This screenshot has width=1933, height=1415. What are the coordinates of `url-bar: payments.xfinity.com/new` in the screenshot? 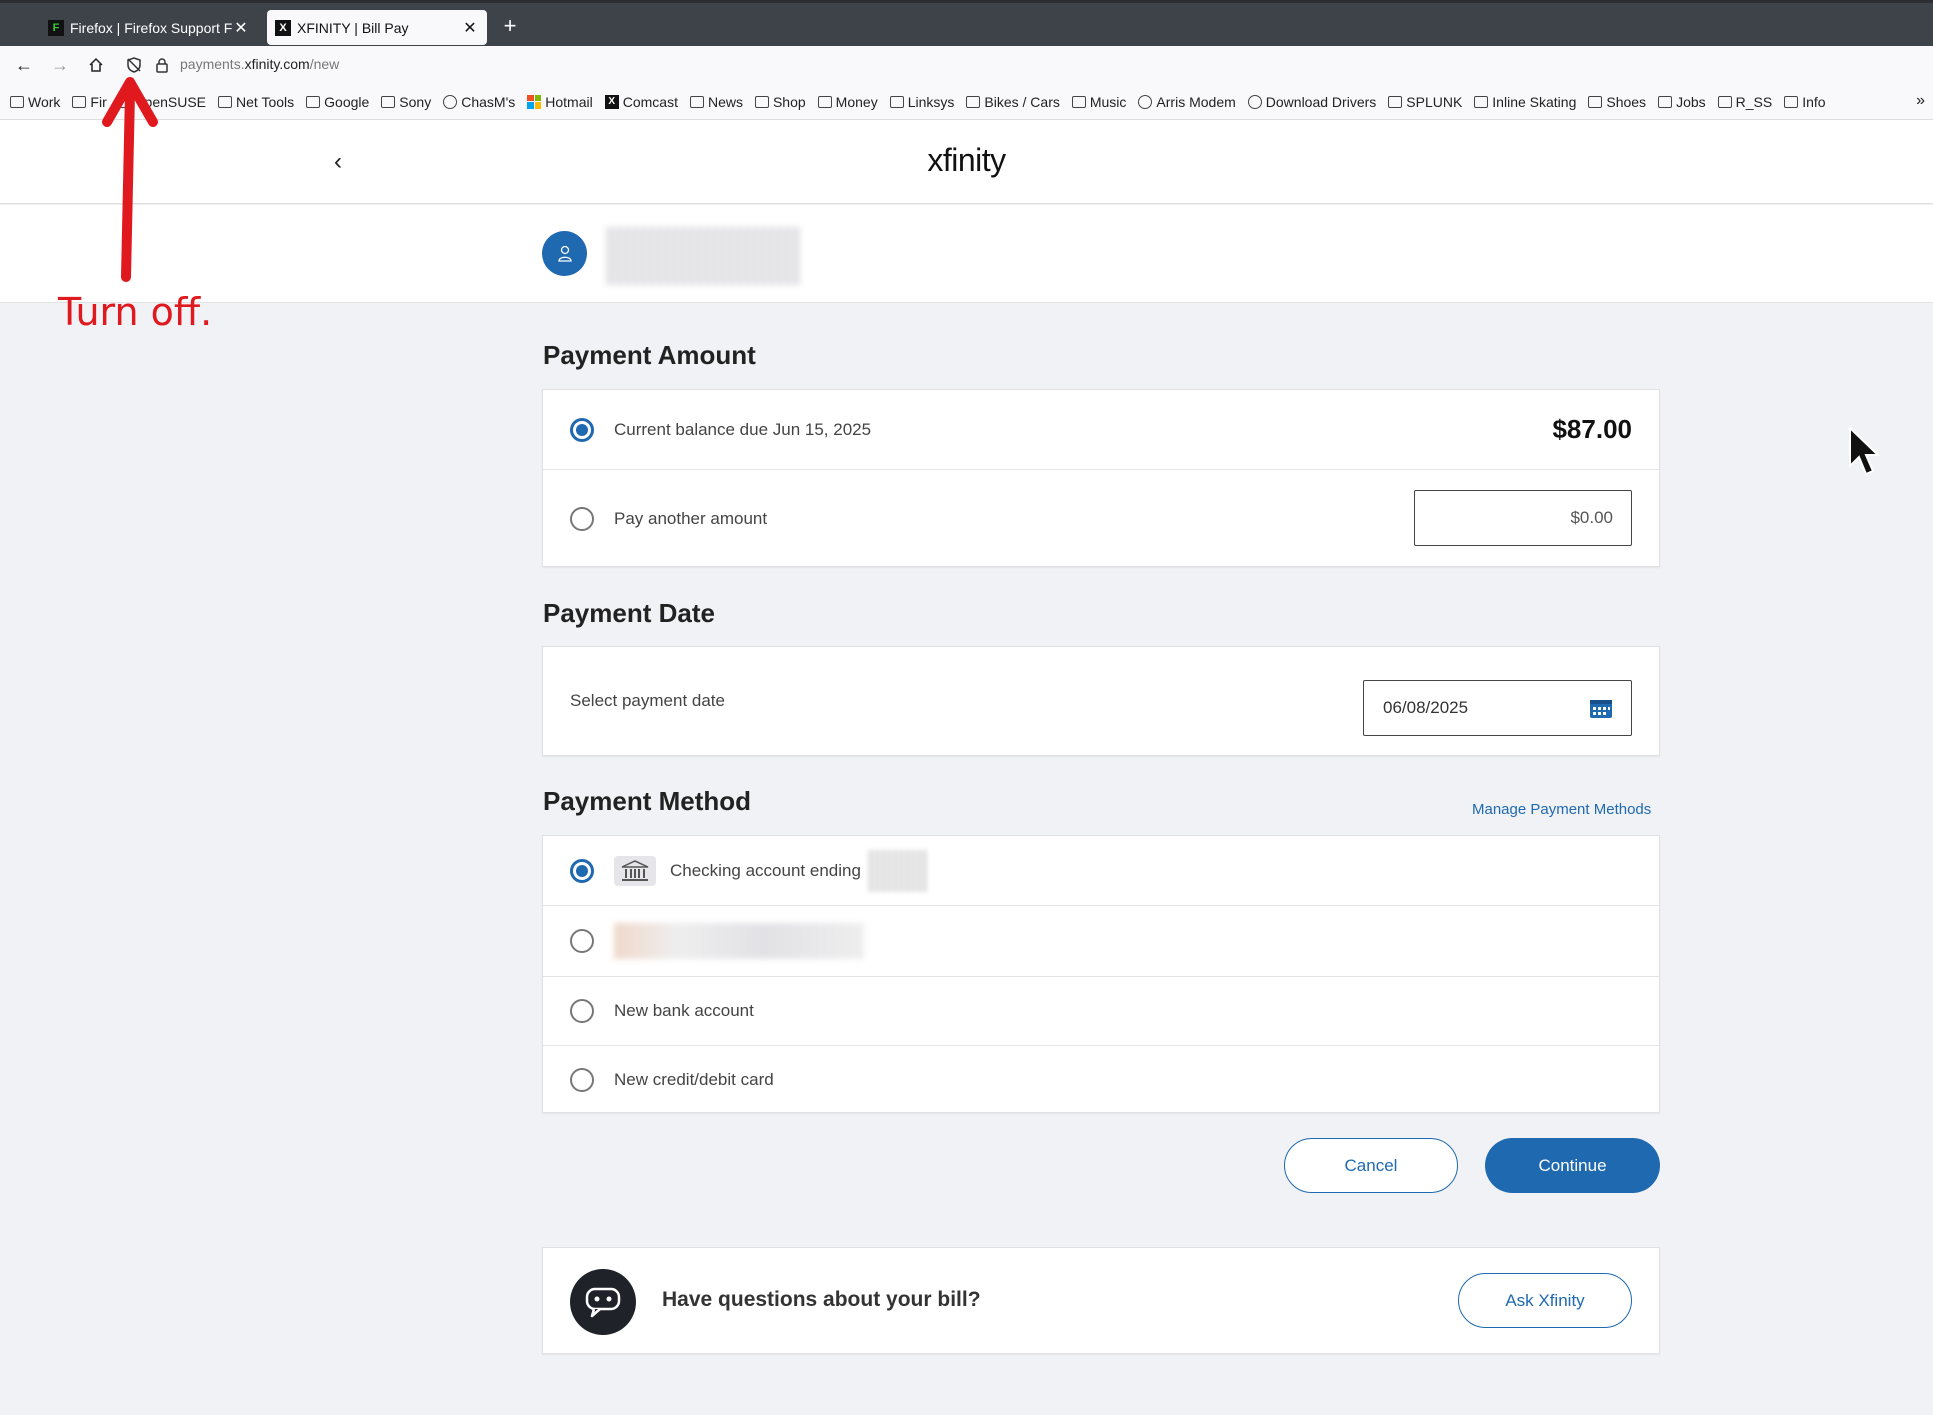 It's located at (259, 64).